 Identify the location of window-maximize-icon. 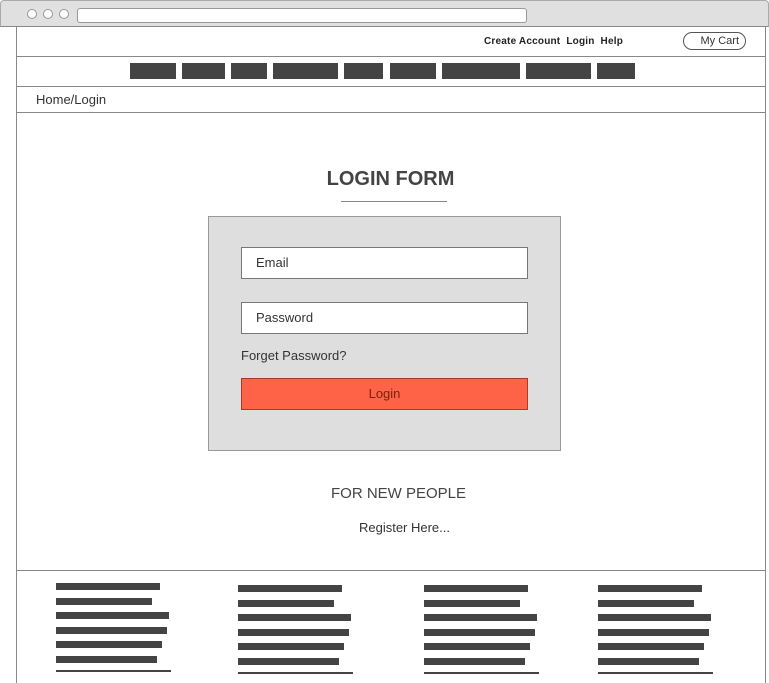
(64, 14).